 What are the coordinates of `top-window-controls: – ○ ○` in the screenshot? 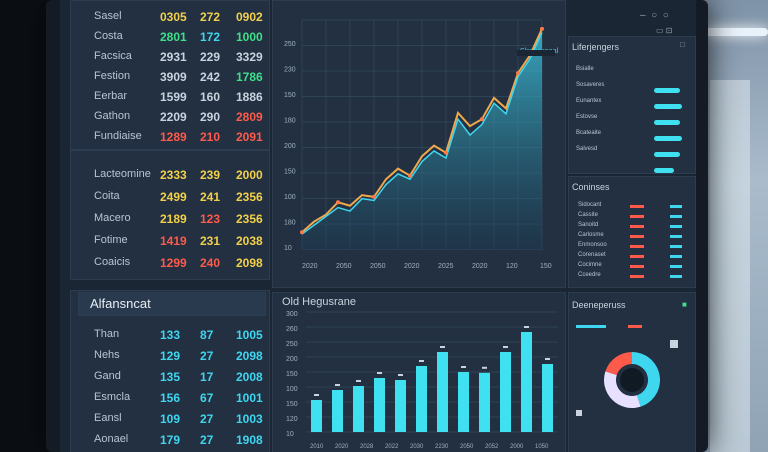 It's located at (654, 15).